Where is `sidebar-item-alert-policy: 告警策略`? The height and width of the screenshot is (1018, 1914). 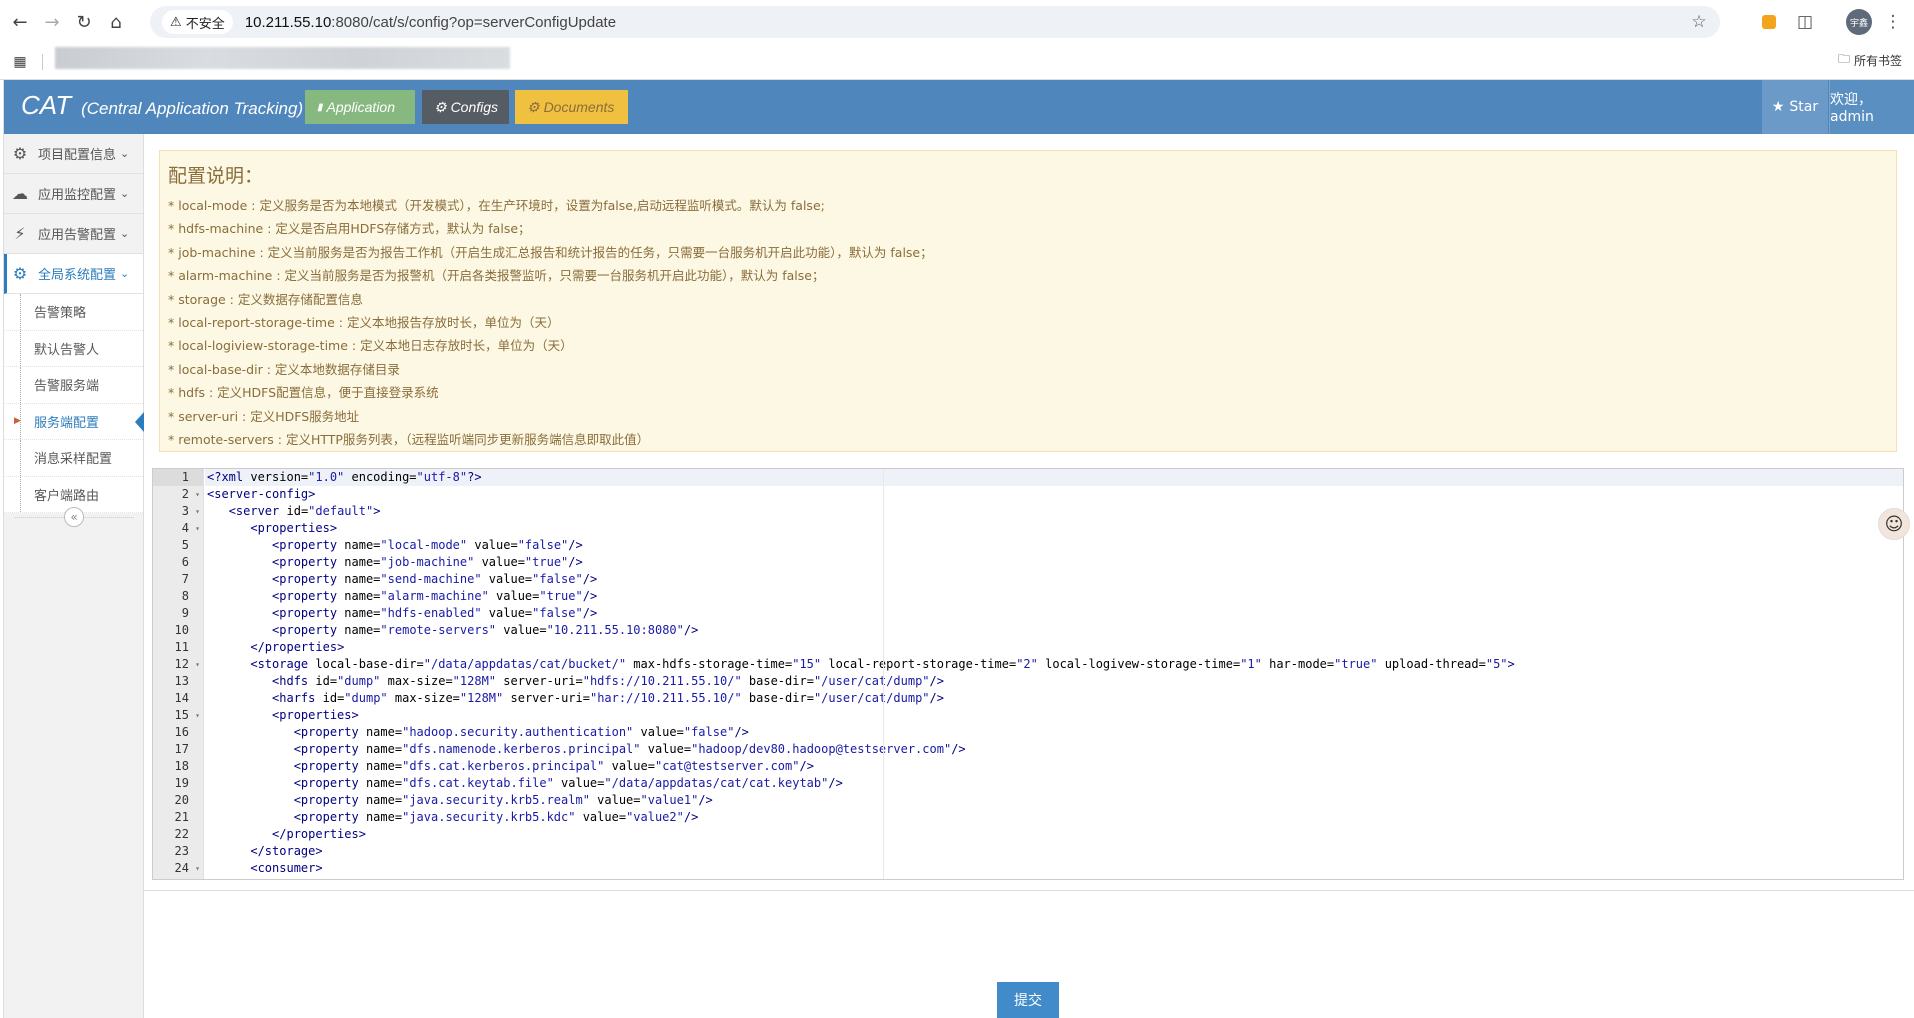
sidebar-item-alert-policy: 告警策略 is located at coordinates (73, 312).